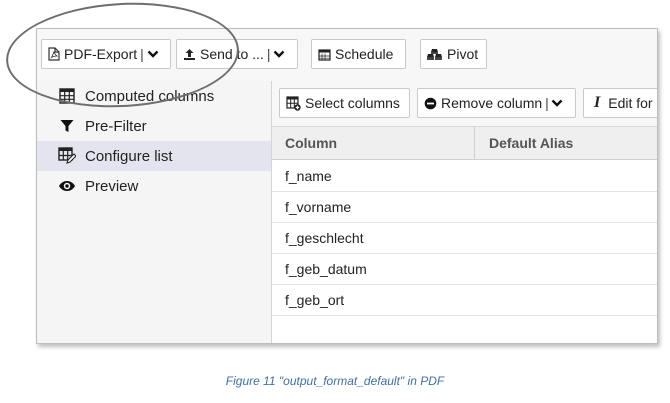  I want to click on sidebar-item-preview: Preview, so click(154, 186).